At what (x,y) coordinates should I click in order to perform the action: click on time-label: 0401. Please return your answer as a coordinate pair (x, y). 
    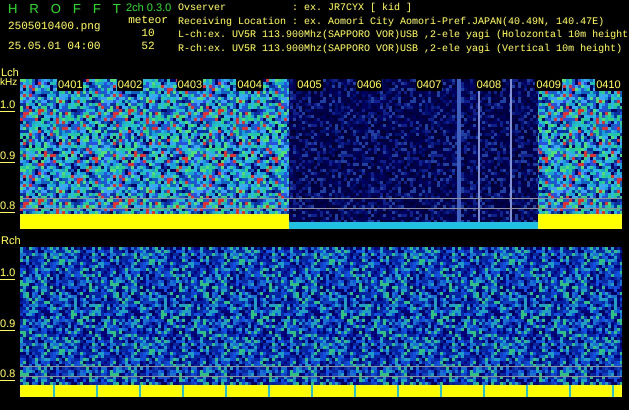
    Looking at the image, I should click on (70, 85).